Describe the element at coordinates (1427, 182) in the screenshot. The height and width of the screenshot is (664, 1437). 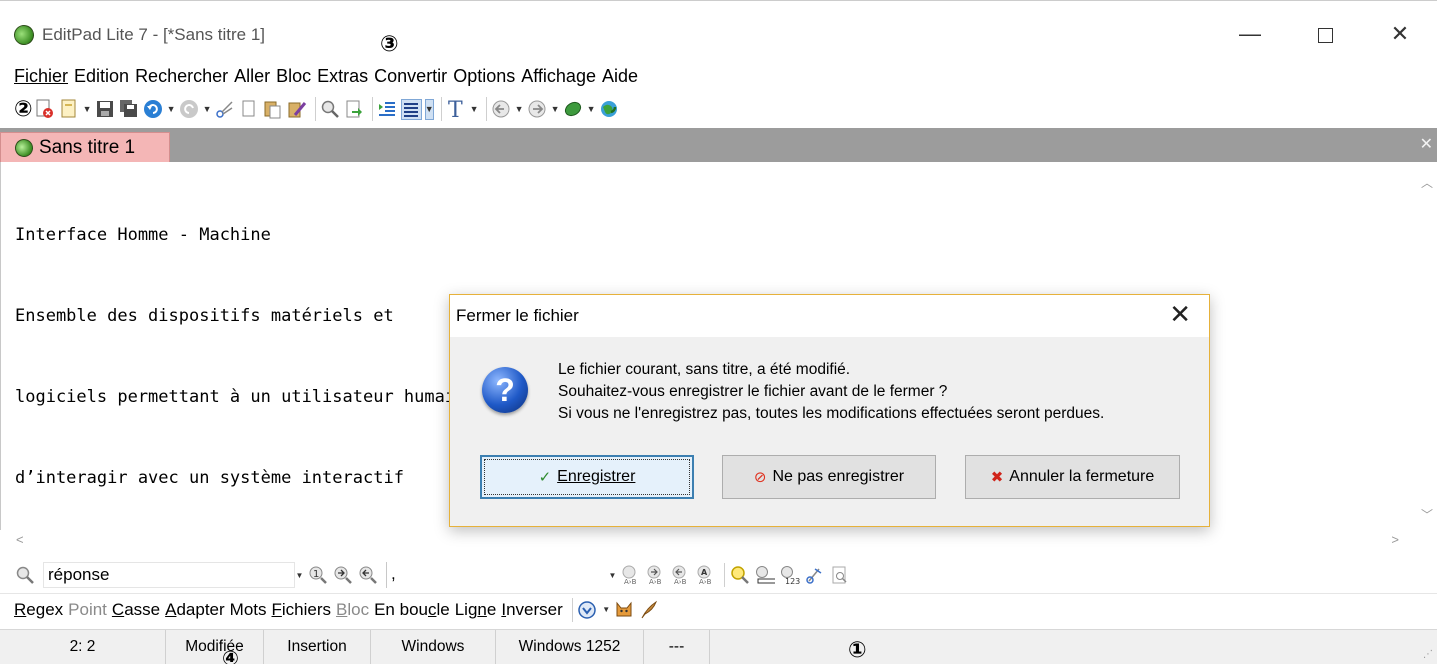
I see `scroll-up-icon: ︿` at that location.